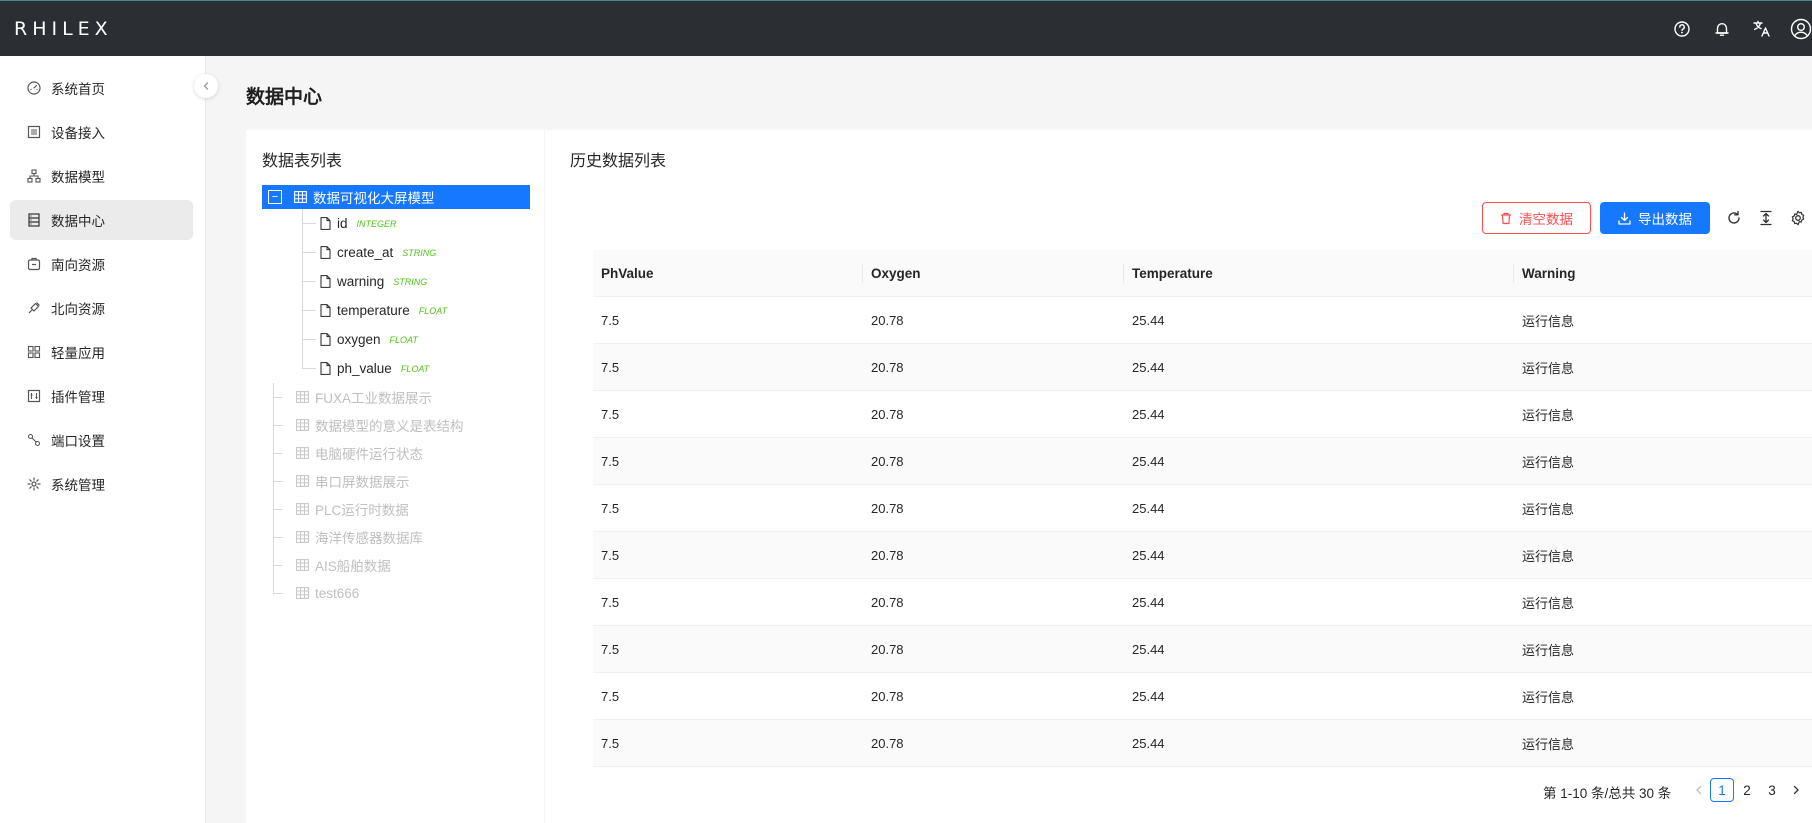 Image resolution: width=1812 pixels, height=823 pixels. Describe the element at coordinates (1607, 793) in the screenshot. I see `pagination-total: 第 1-10 条/总共 30 条` at that location.